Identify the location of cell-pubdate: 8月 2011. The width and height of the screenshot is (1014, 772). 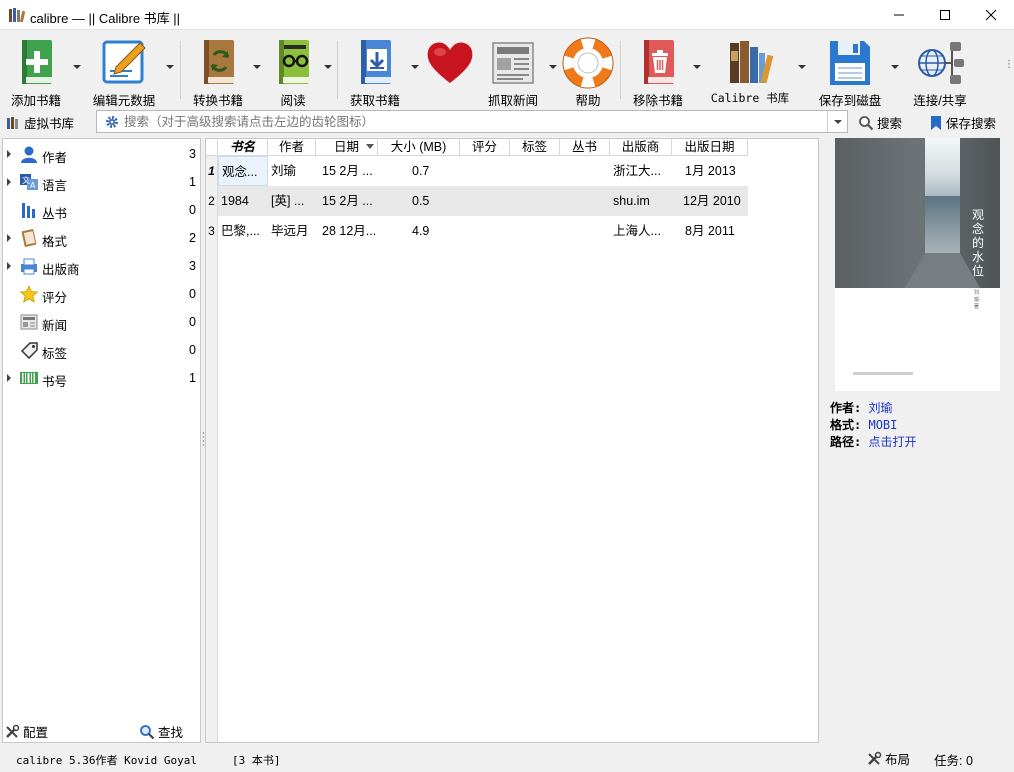
(720, 231).